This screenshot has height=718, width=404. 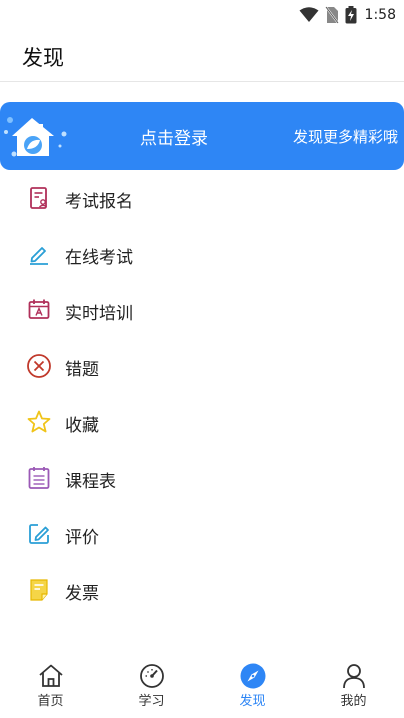 What do you see at coordinates (331, 15) in the screenshot?
I see `no-sim-icon` at bounding box center [331, 15].